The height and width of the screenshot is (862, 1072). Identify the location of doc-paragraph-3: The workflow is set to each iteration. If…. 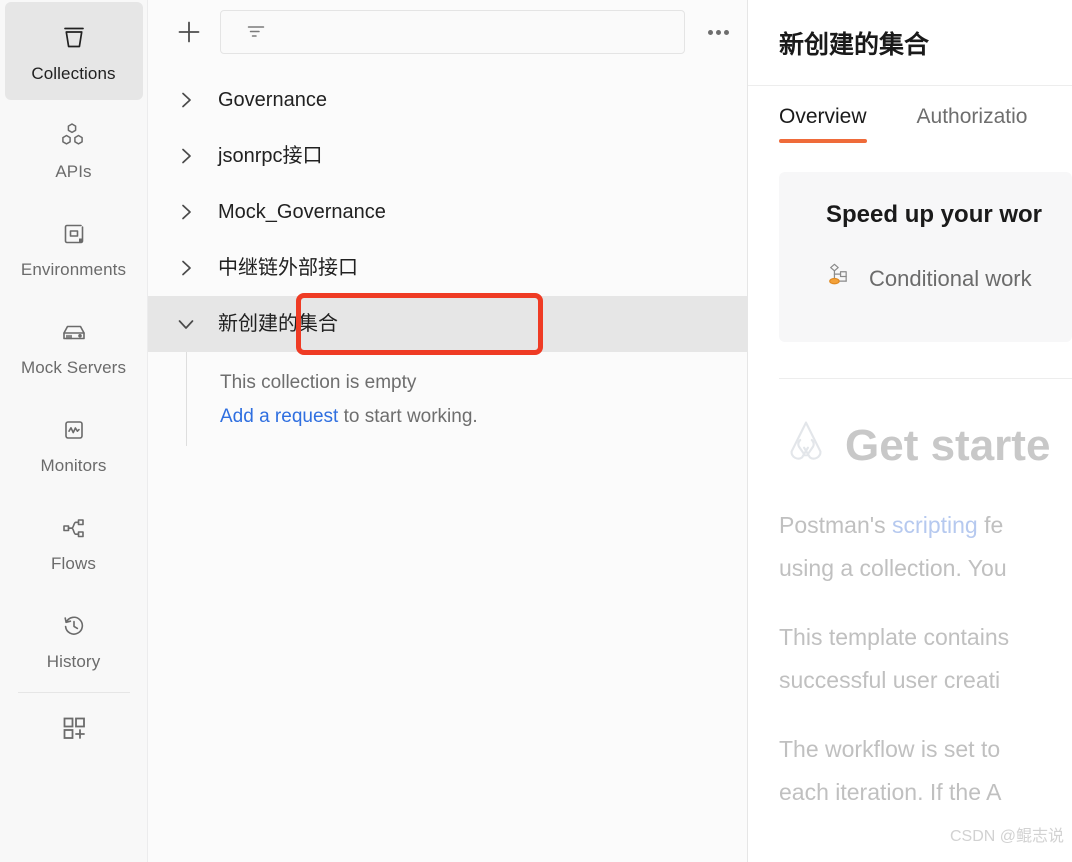
(925, 771).